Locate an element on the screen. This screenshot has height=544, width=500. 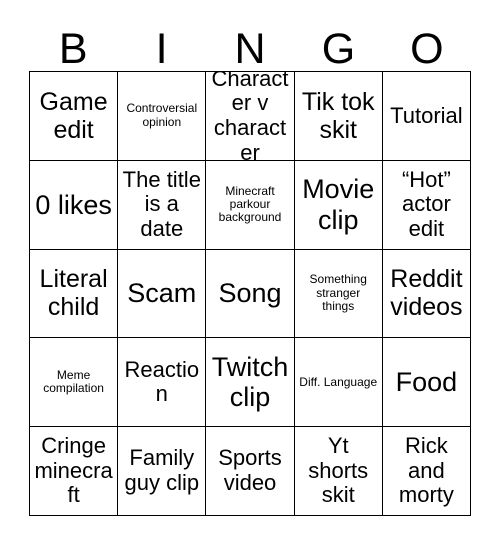
bingo-cell: Minecraft parkour background is located at coordinates (250, 205).